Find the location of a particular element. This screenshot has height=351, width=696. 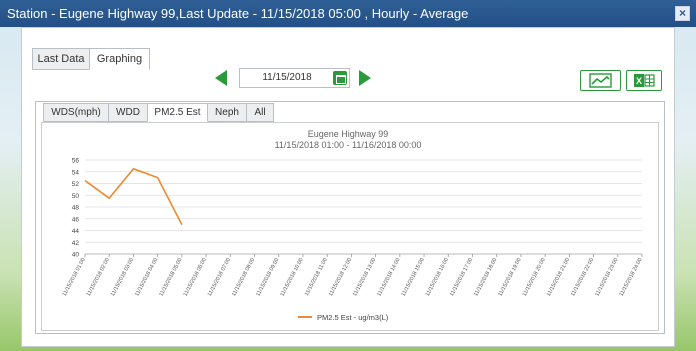

series-line is located at coordinates (133, 196).